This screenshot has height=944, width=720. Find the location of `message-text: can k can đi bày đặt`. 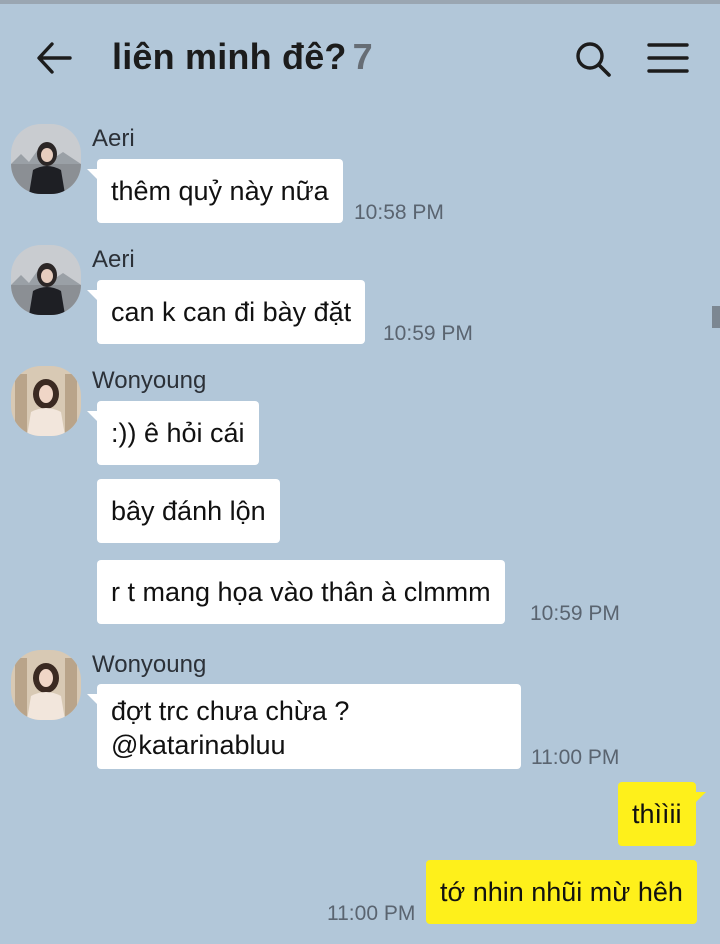

message-text: can k can đi bày đặt is located at coordinates (231, 312).